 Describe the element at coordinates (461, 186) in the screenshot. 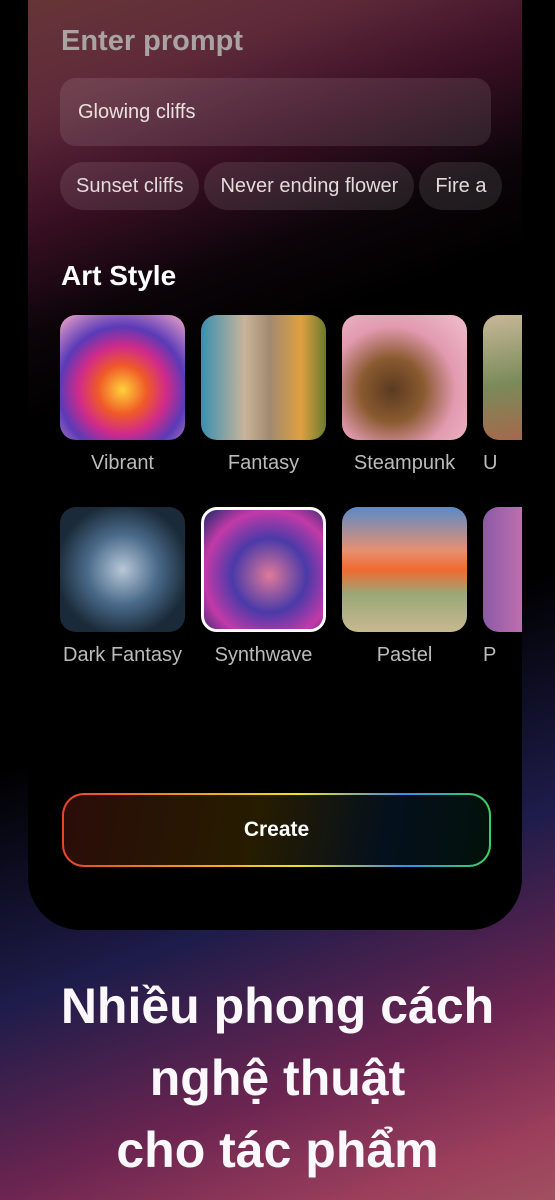

I see `suggestion-chip: Fire a` at that location.